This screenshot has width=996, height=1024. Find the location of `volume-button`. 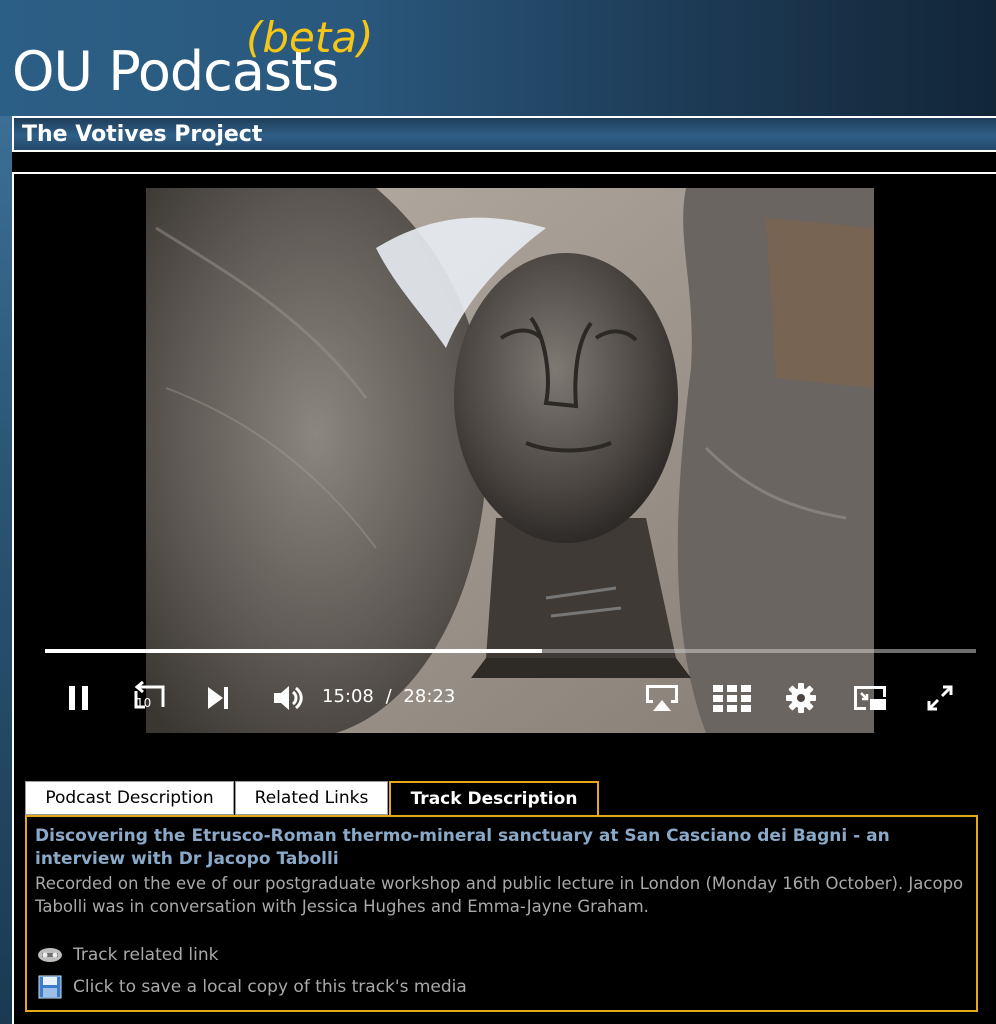

volume-button is located at coordinates (288, 698).